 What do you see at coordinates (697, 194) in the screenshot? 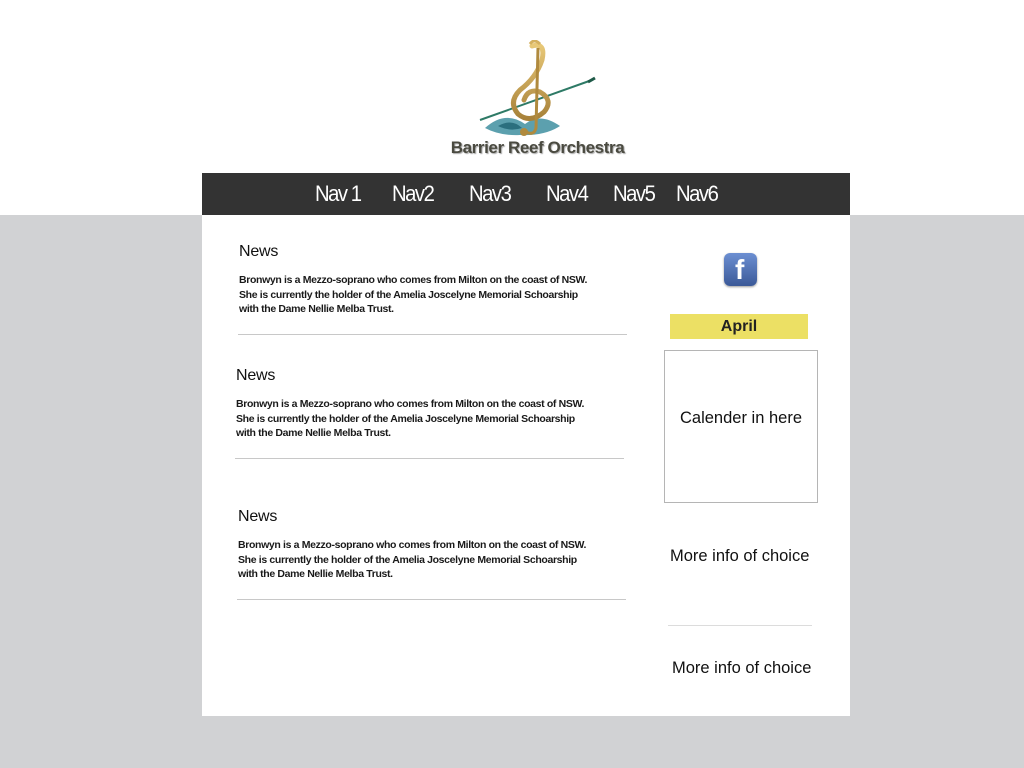
I see `nav-item-6: Nav6` at bounding box center [697, 194].